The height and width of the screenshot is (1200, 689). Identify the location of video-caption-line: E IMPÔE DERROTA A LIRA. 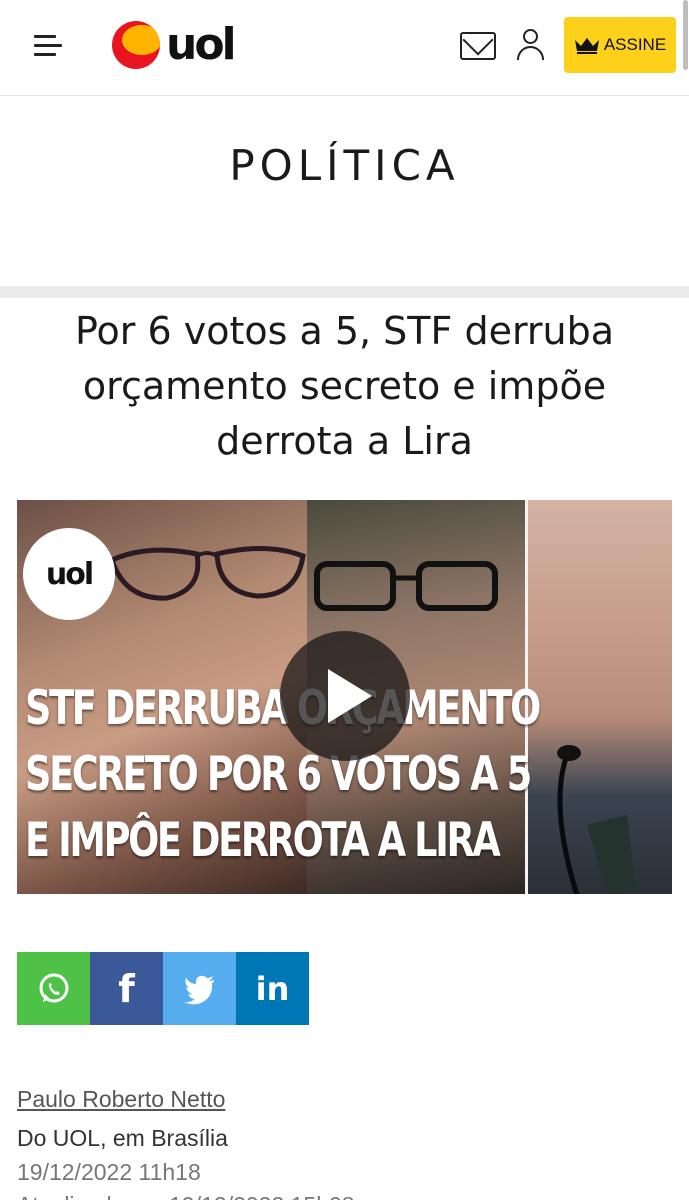
(263, 840).